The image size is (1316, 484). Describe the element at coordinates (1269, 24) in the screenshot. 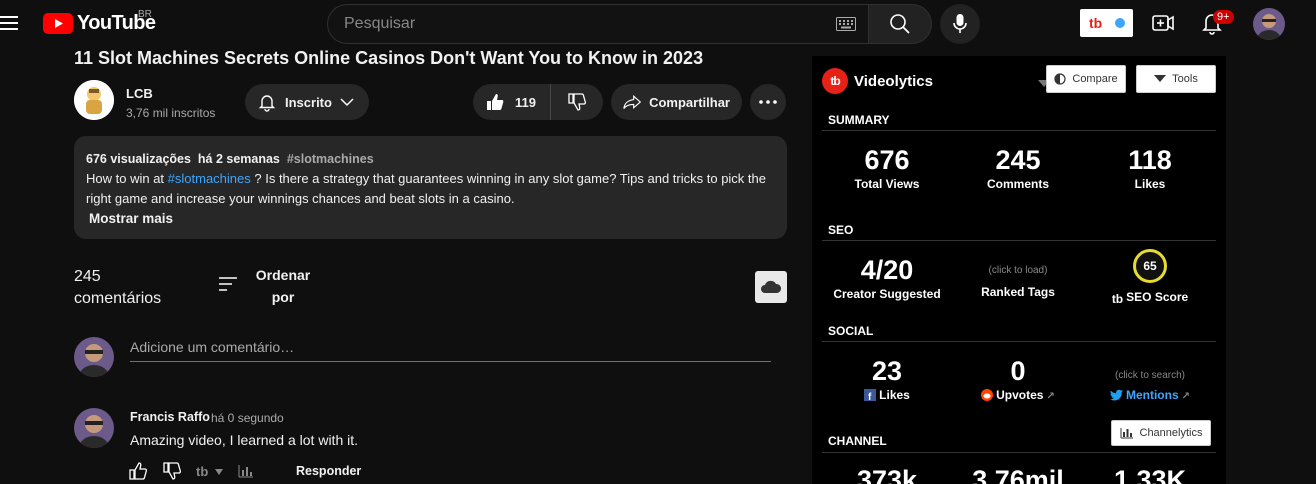

I see `user-avatar` at that location.